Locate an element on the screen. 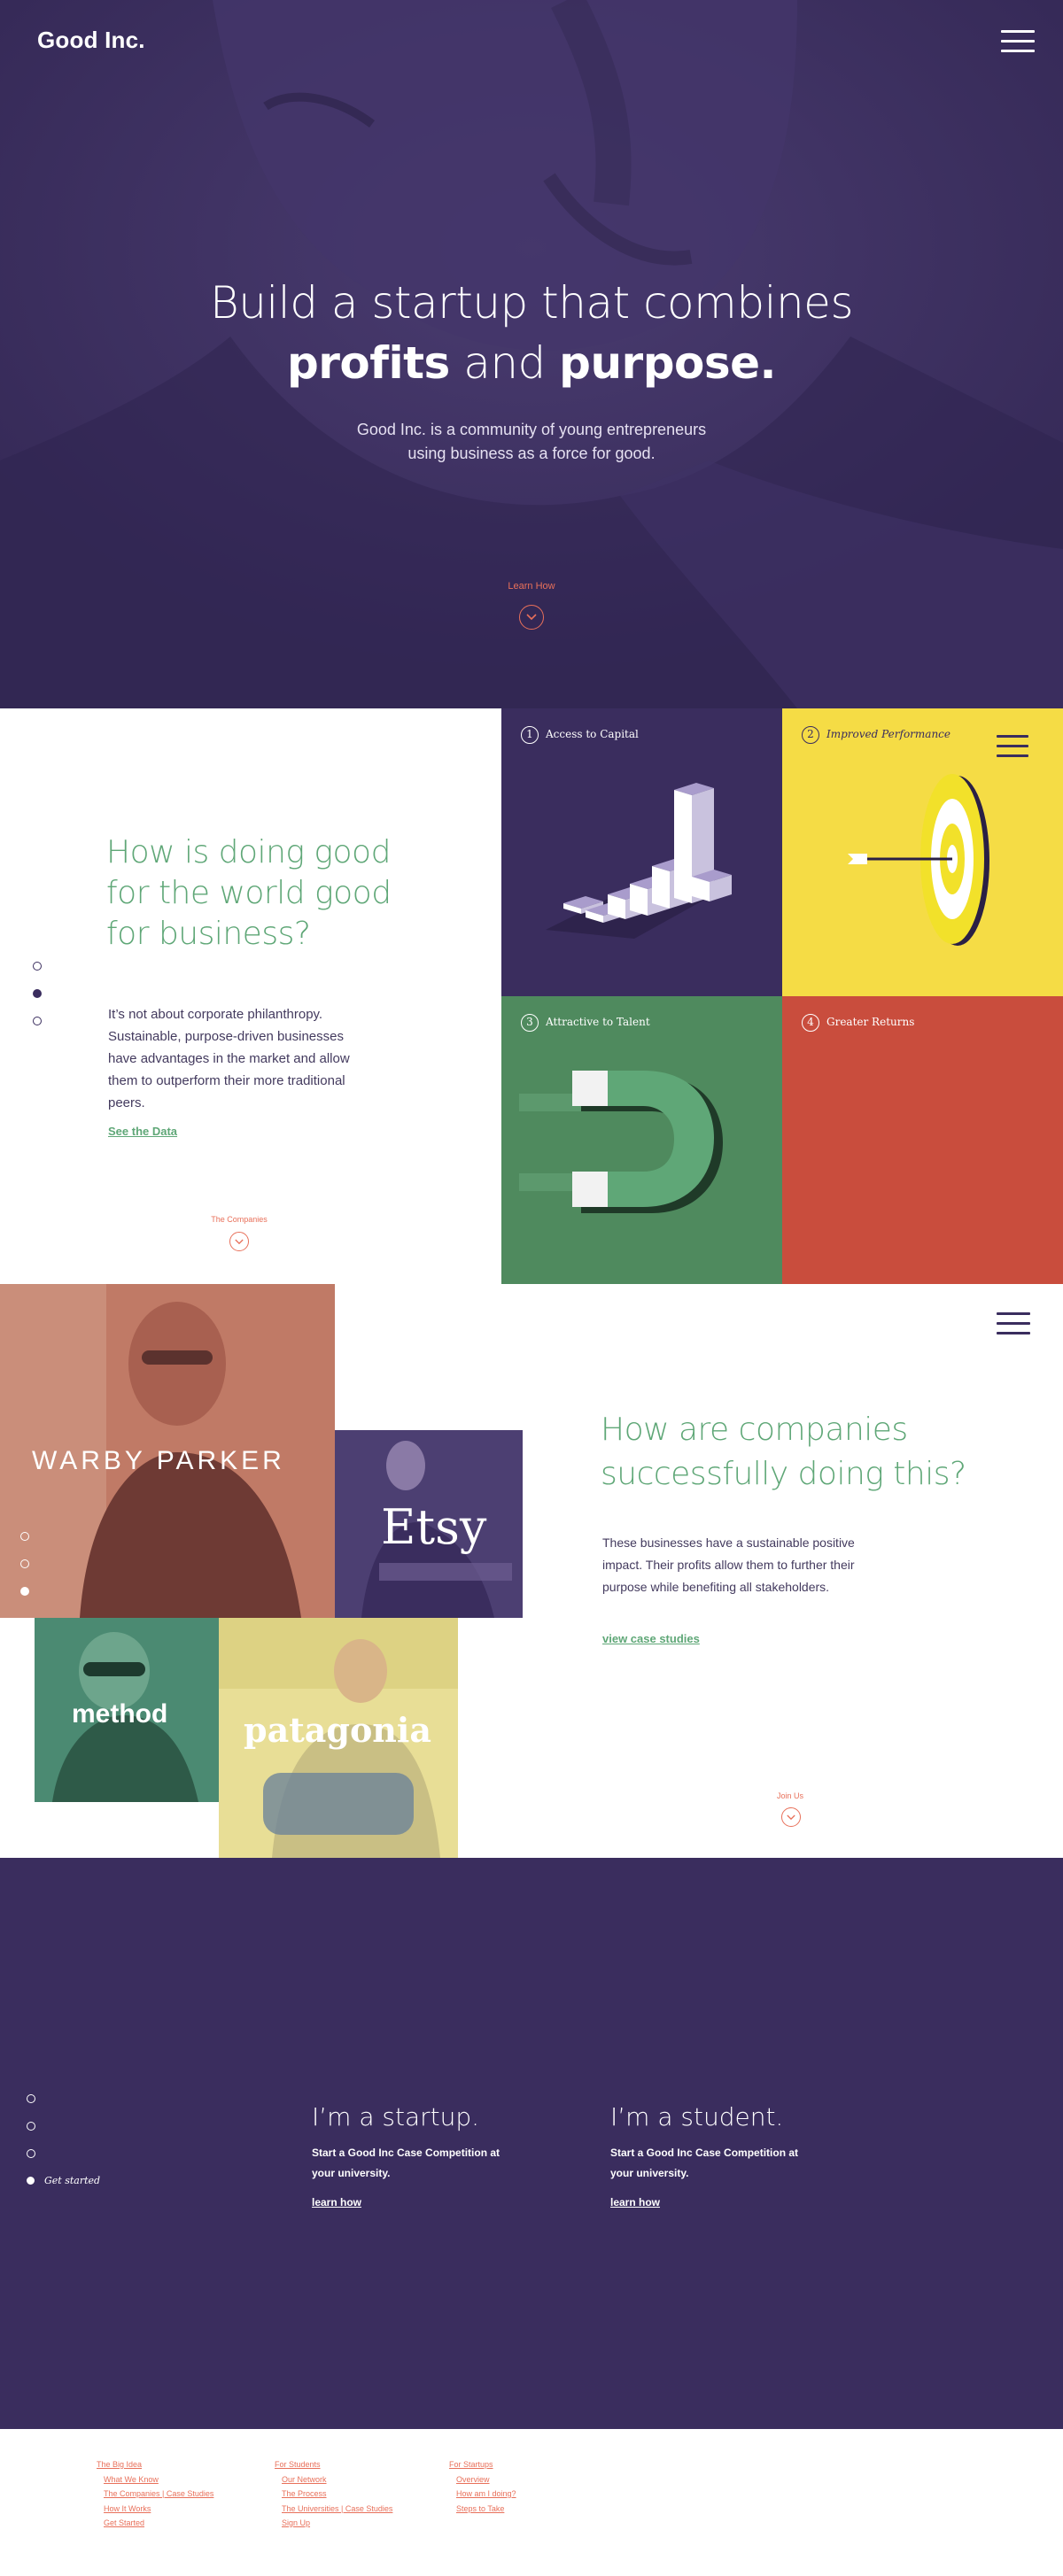 The image size is (1063, 2576). footer-link: The Process is located at coordinates (334, 2494).